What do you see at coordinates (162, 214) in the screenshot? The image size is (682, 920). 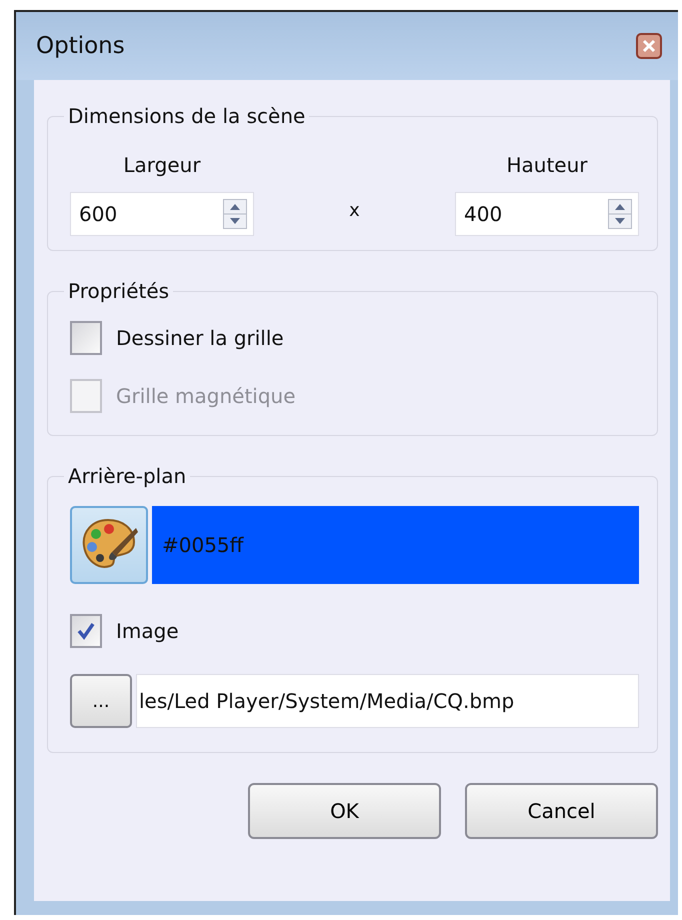 I see `number-field: 600` at bounding box center [162, 214].